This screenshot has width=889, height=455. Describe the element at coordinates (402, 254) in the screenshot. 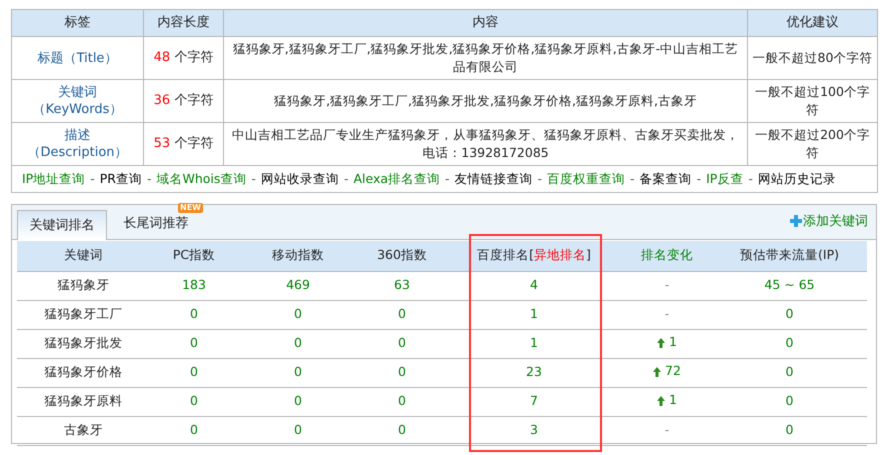

I see `column-header: 360指数` at that location.